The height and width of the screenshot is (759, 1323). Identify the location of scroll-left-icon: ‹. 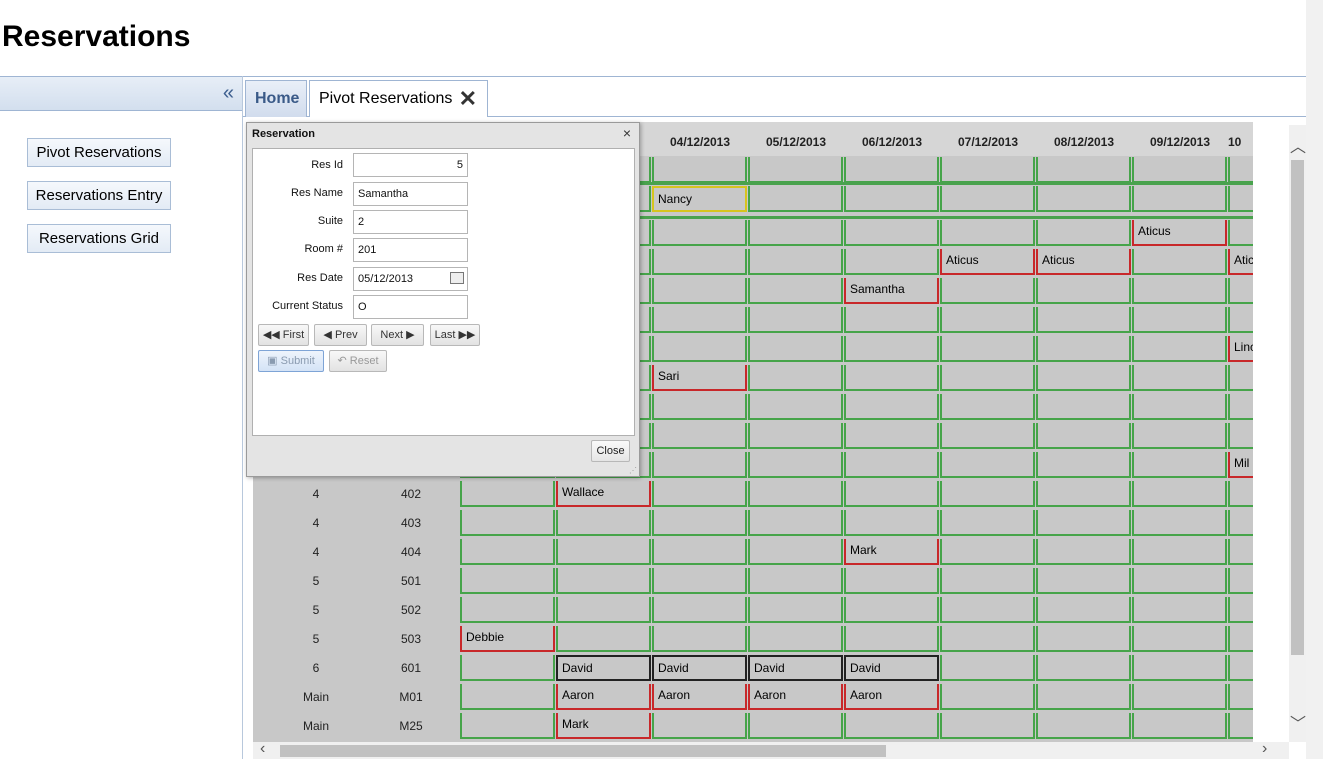
(262, 749).